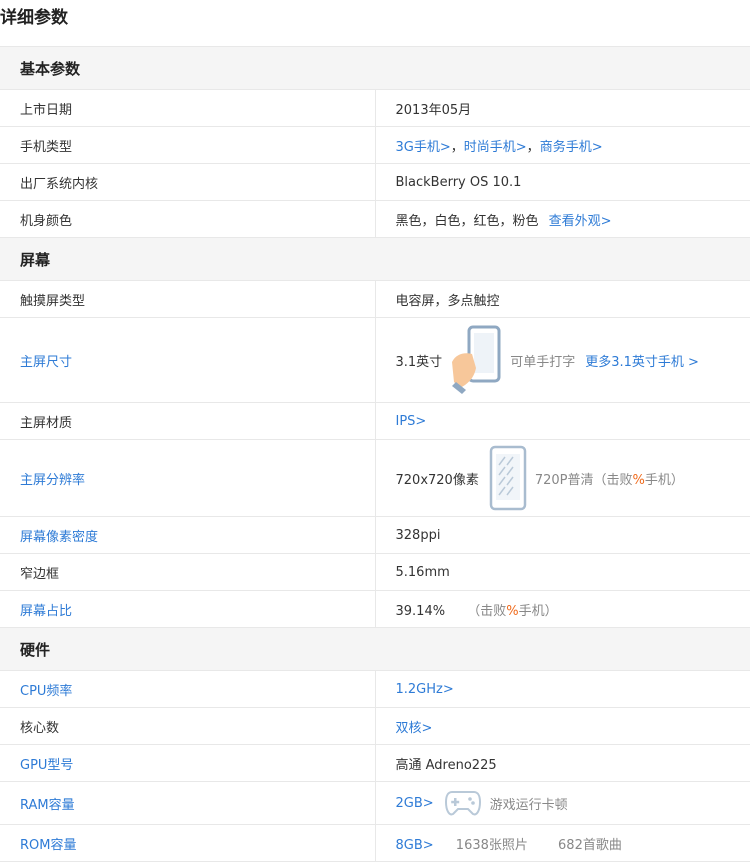  I want to click on ips-link: IPS>, so click(411, 421).